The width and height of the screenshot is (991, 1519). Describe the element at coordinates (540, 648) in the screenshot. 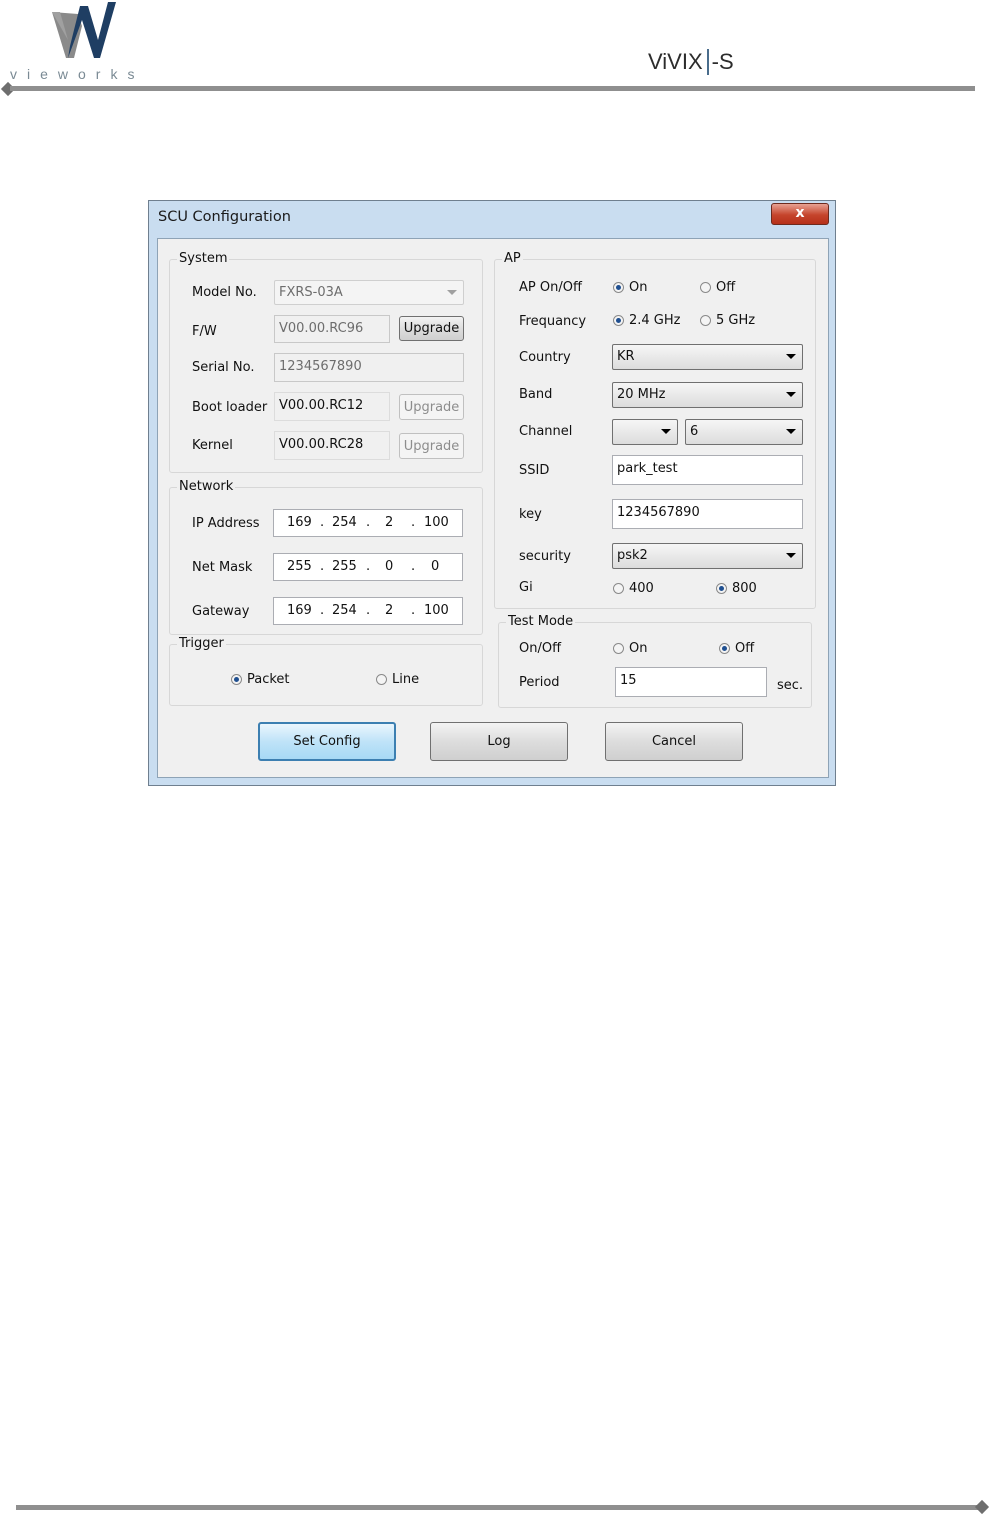

I see `test-onoff-label: On/Off` at that location.